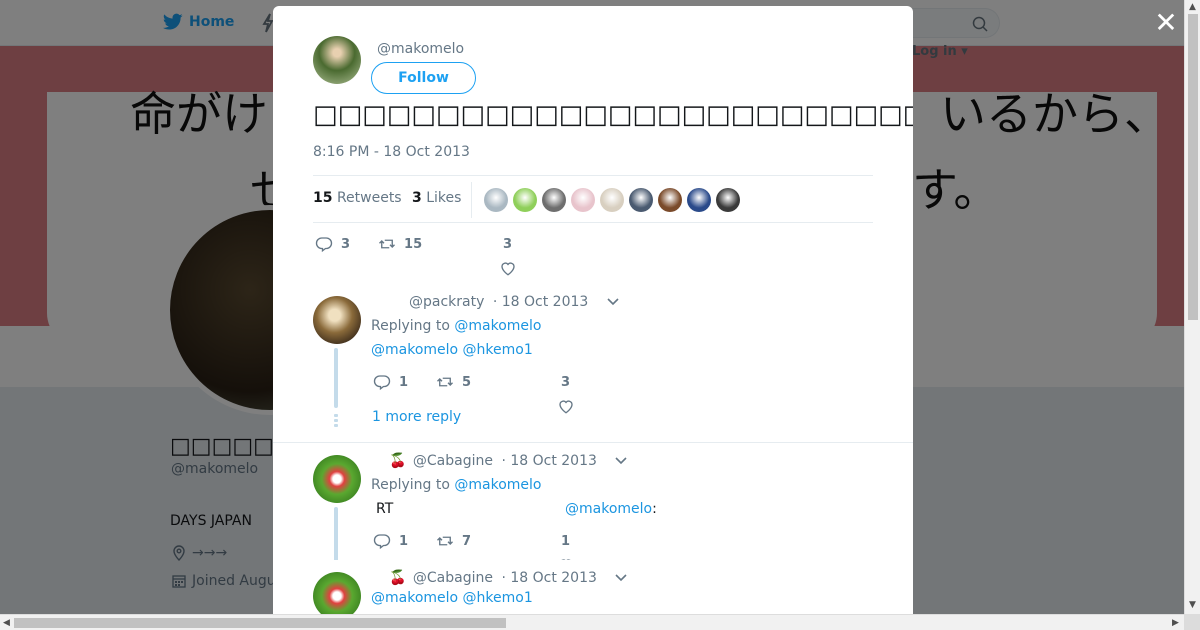 The height and width of the screenshot is (630, 1200). I want to click on retweet-action: 5, so click(453, 382).